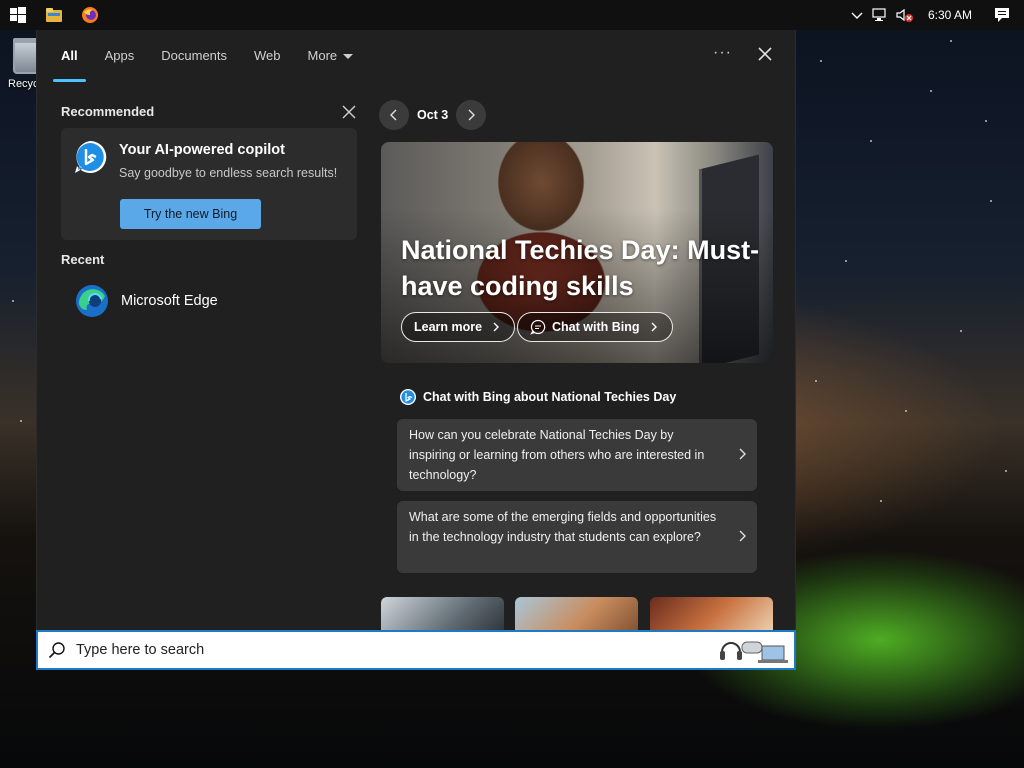 This screenshot has width=1024, height=768. Describe the element at coordinates (857, 15) in the screenshot. I see `chevron-up-icon` at that location.